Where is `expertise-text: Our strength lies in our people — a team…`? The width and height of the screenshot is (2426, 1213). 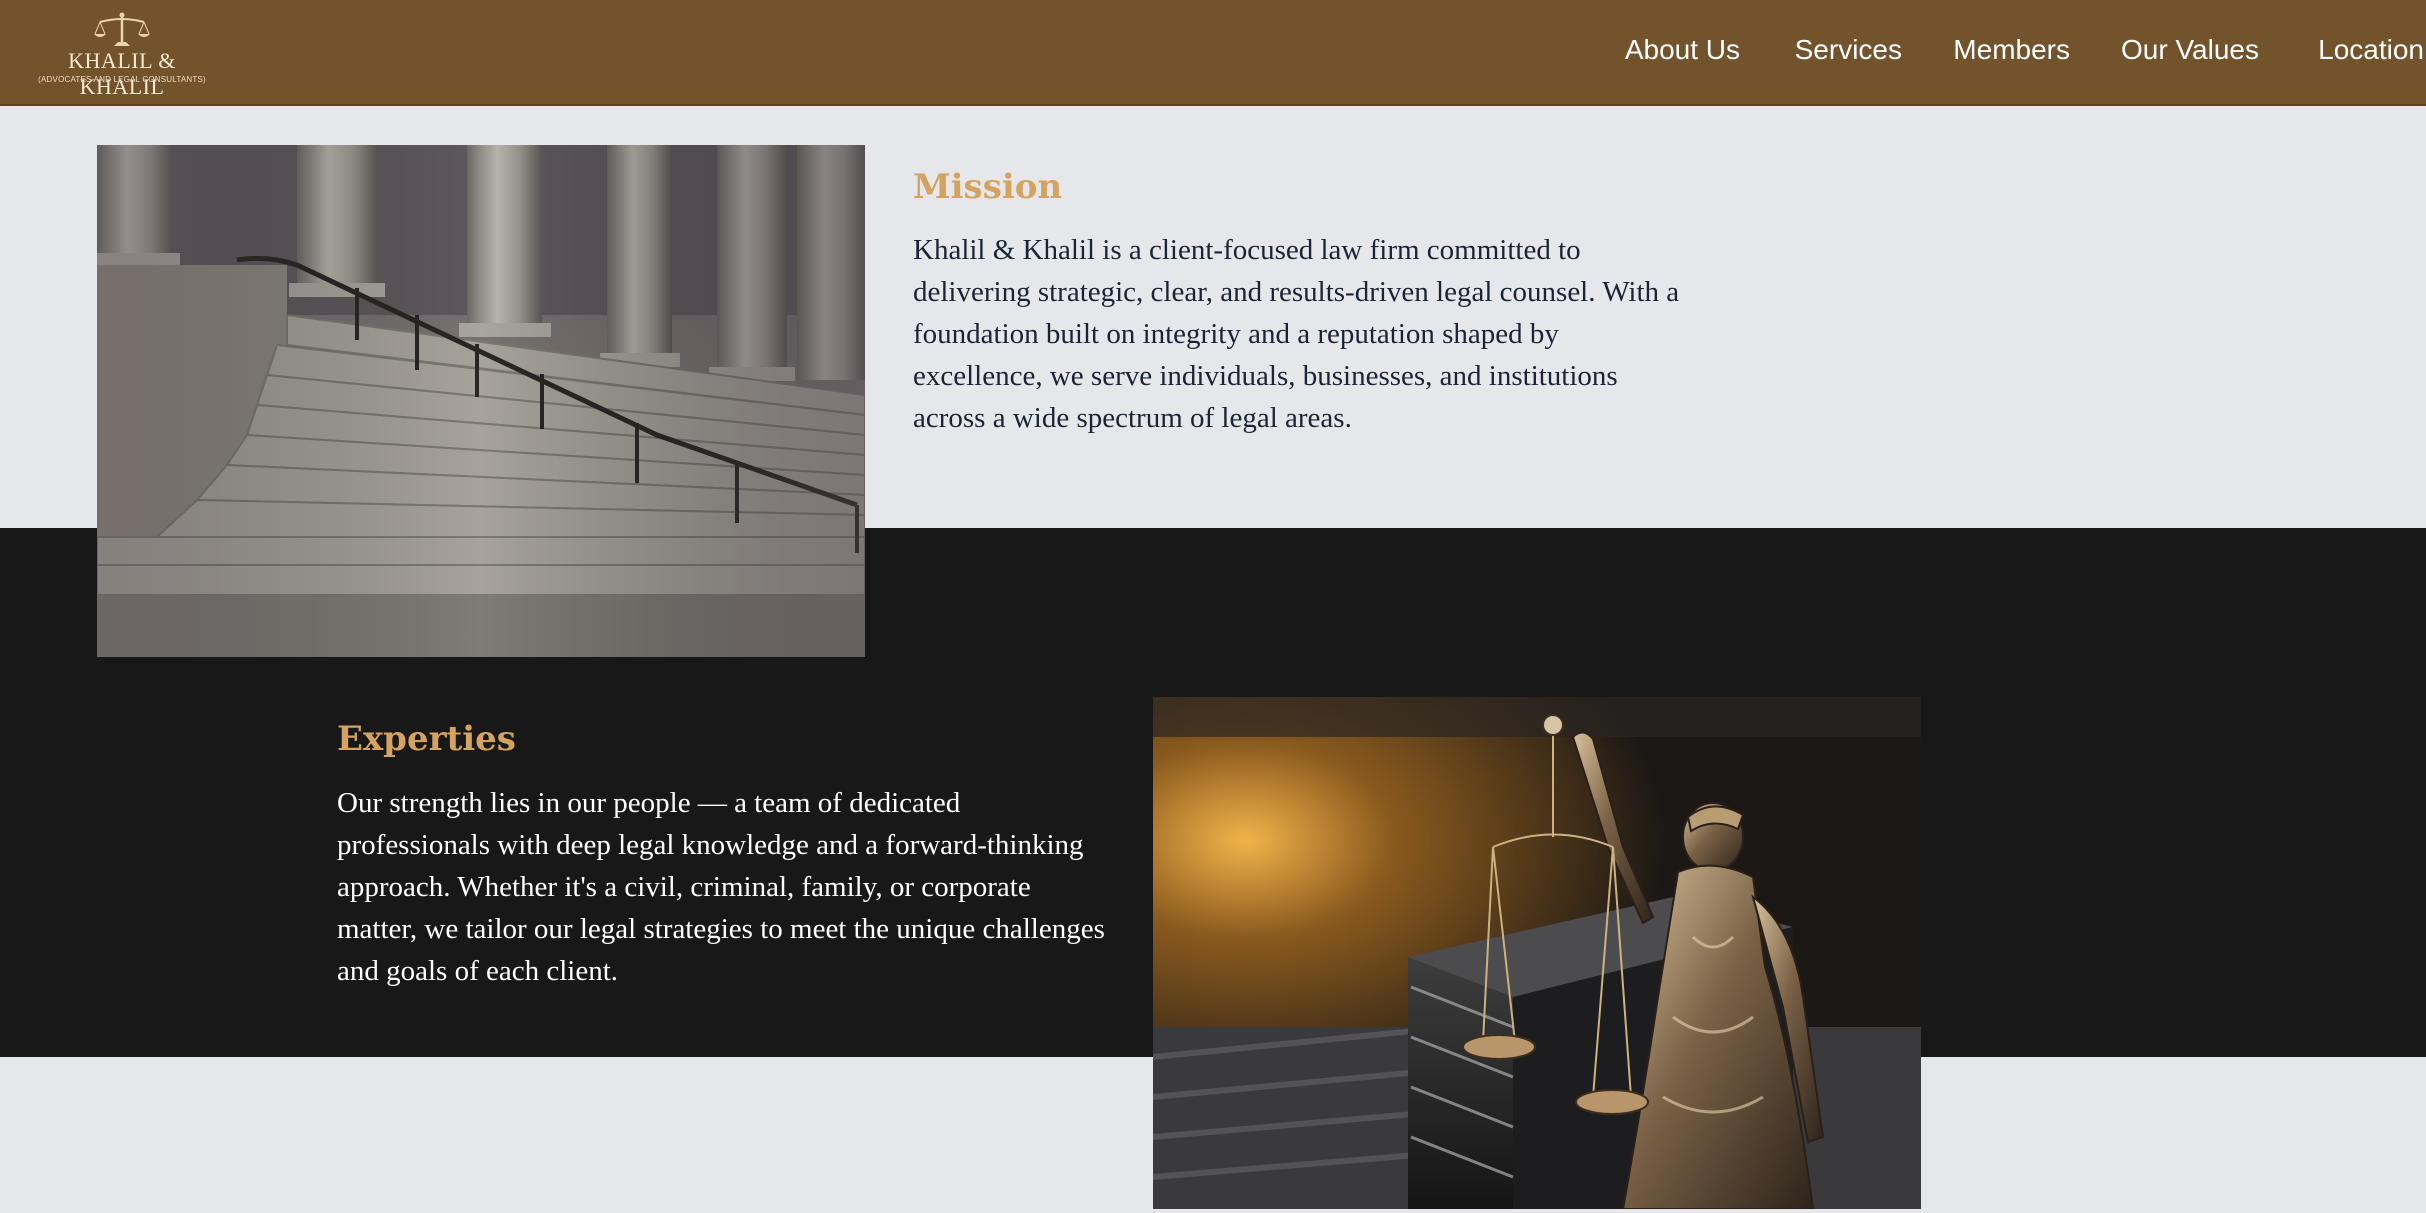 expertise-text: Our strength lies in our people — a team… is located at coordinates (721, 887).